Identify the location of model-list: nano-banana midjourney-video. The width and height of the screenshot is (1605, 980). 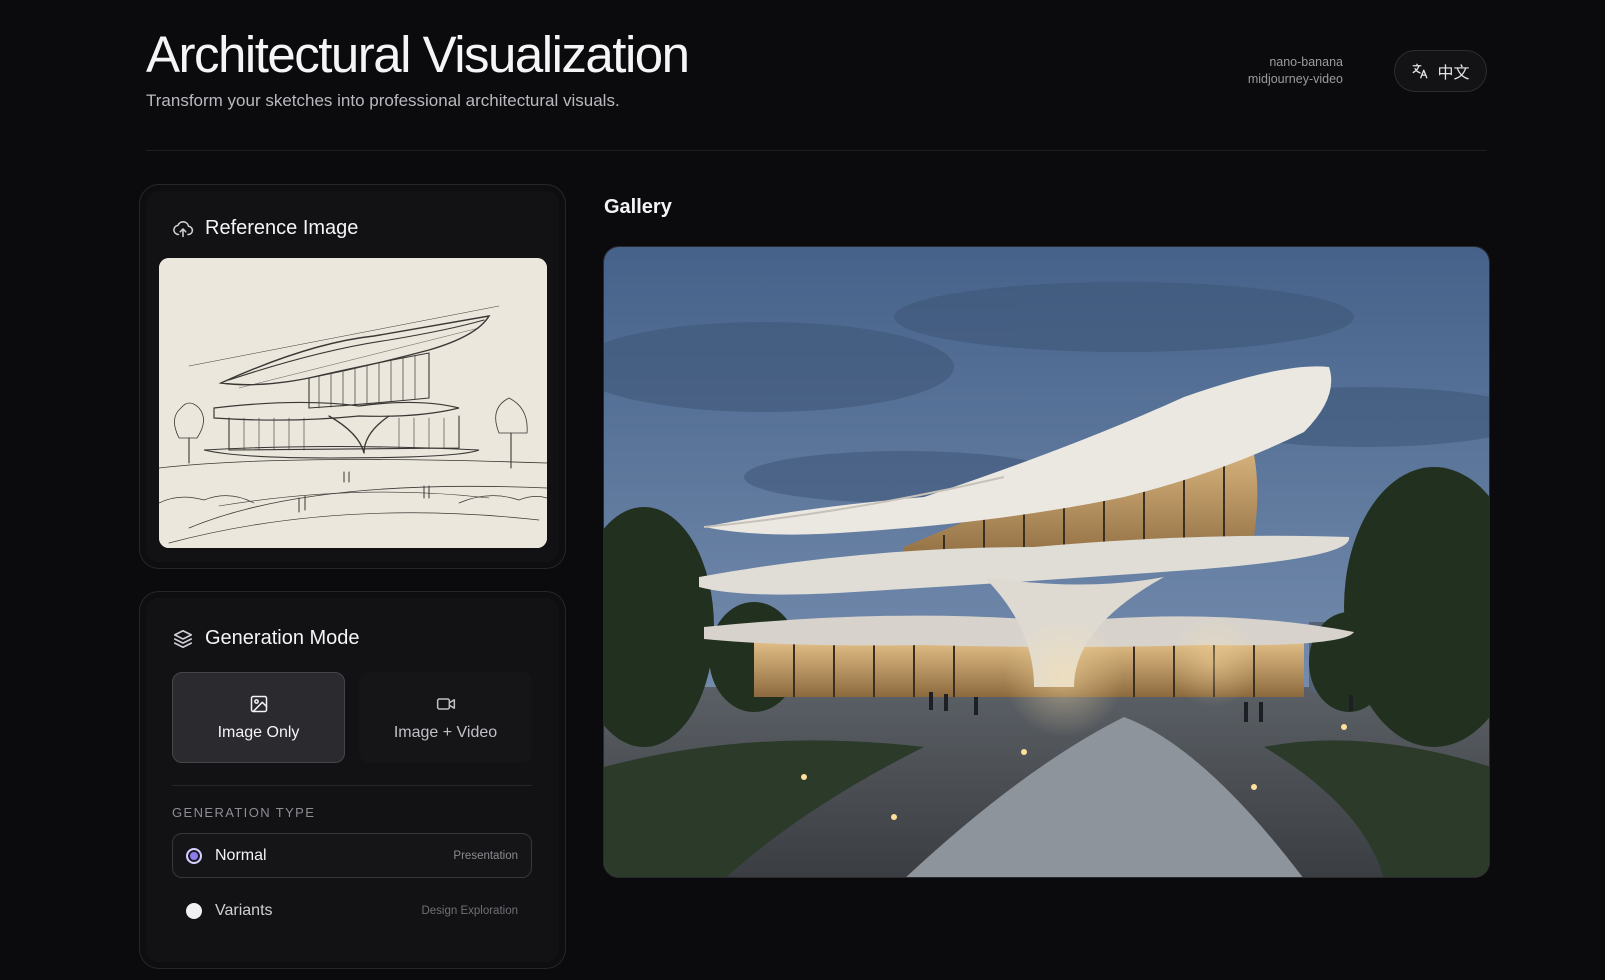
(1295, 71).